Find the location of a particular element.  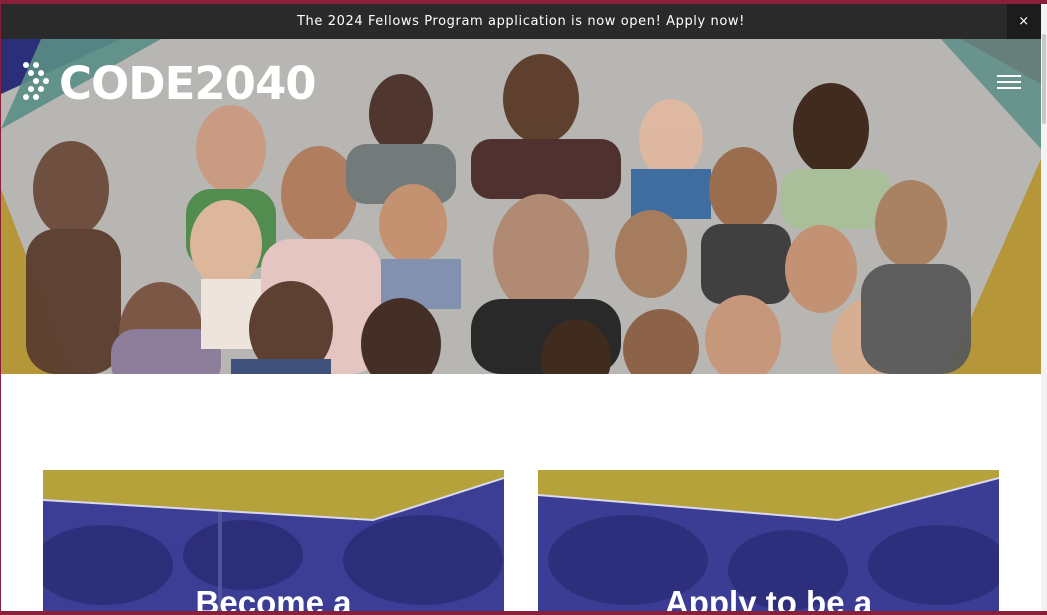

logo-text: CODE2040 is located at coordinates (188, 83).